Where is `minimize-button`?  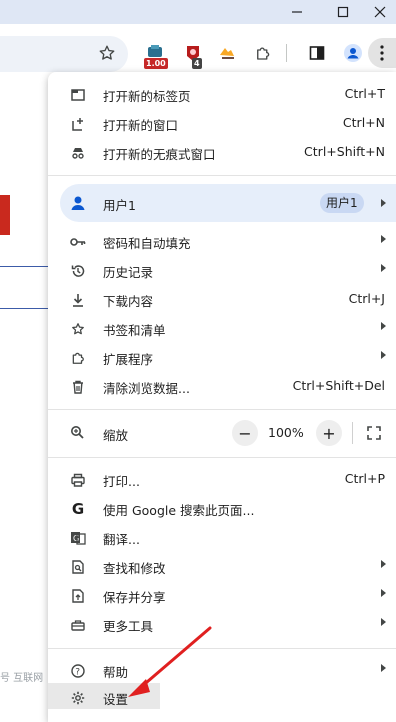
minimize-button is located at coordinates (297, 12).